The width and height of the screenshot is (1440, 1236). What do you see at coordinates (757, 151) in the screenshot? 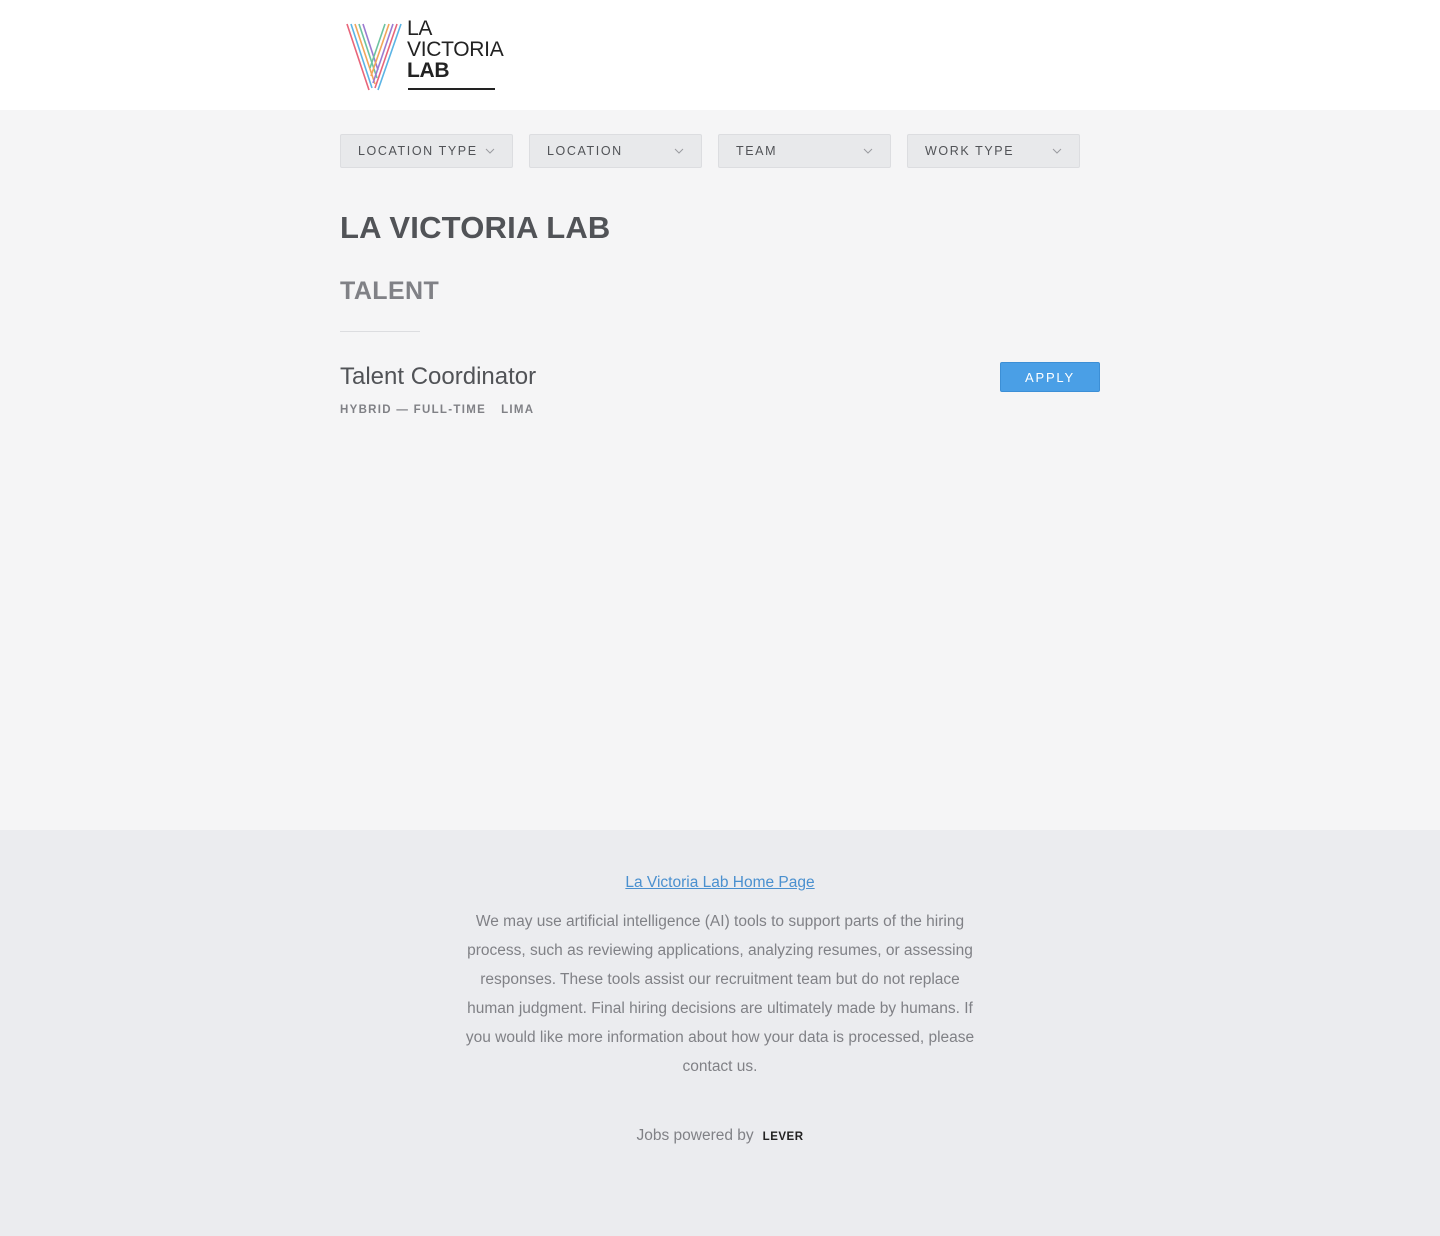
I see `filter-label: TEAM` at bounding box center [757, 151].